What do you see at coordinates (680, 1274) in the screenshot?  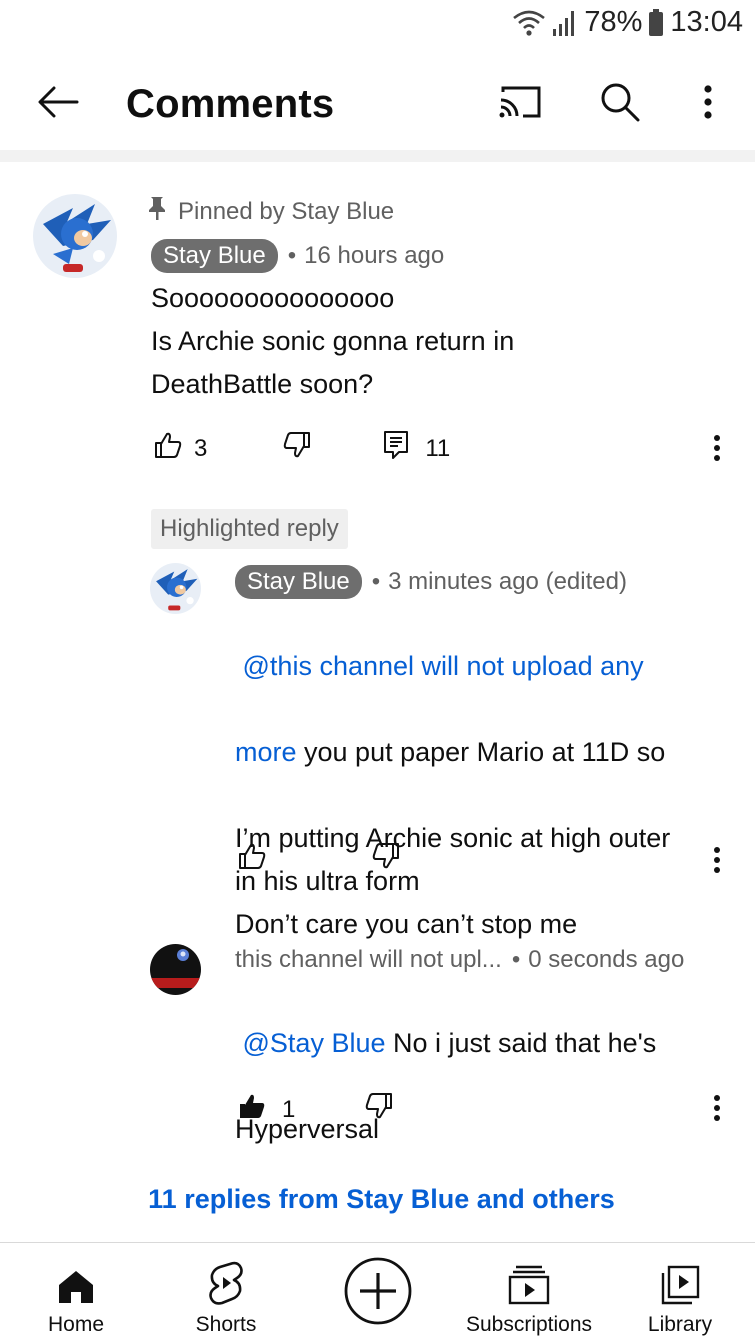 I see `library-icon` at bounding box center [680, 1274].